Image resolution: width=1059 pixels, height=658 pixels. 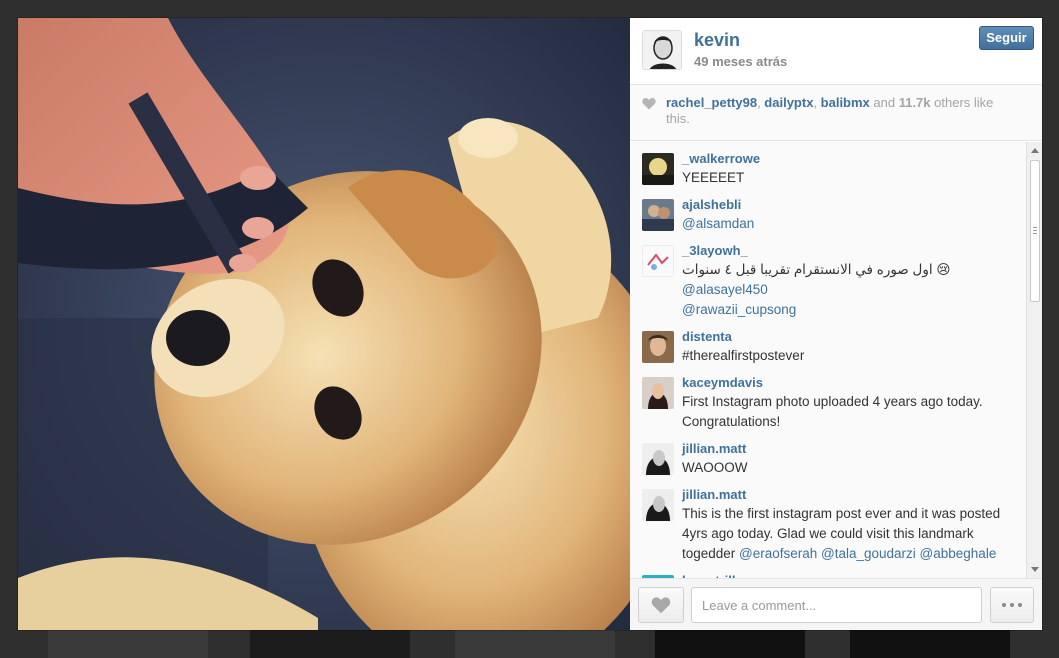 What do you see at coordinates (1006, 38) in the screenshot?
I see `follow-button: Seguir` at bounding box center [1006, 38].